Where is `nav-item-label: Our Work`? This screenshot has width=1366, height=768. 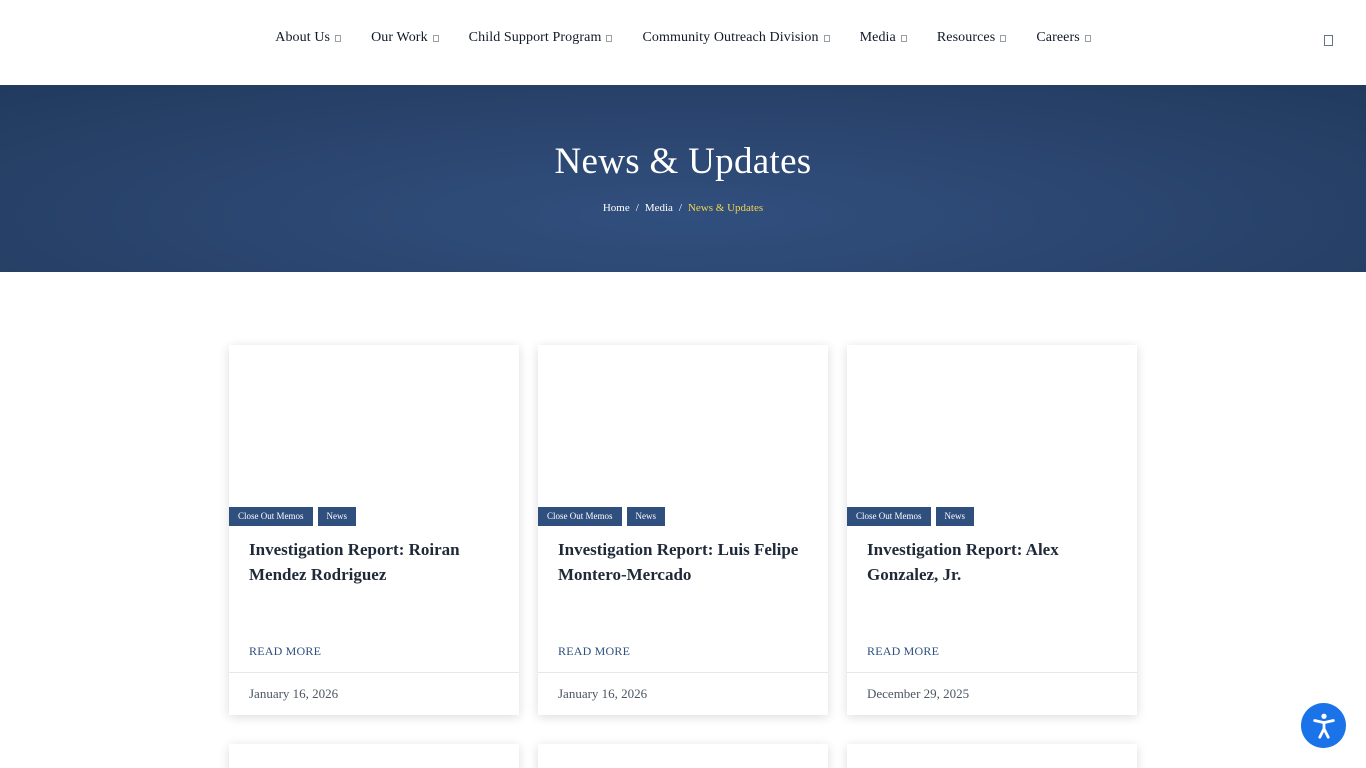 nav-item-label: Our Work is located at coordinates (399, 37).